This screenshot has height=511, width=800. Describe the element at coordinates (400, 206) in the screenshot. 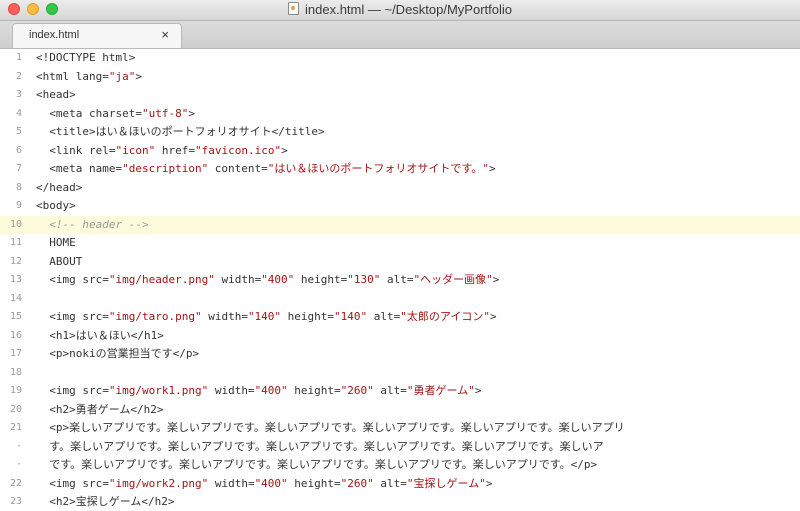

I see `code-line: 9 <body>` at that location.